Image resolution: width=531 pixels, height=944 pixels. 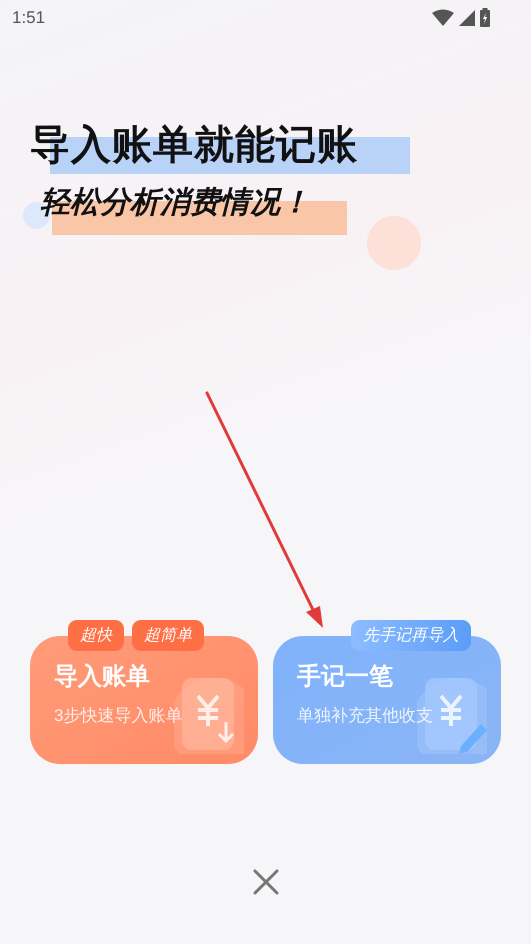 I want to click on signal-icon, so click(x=467, y=18).